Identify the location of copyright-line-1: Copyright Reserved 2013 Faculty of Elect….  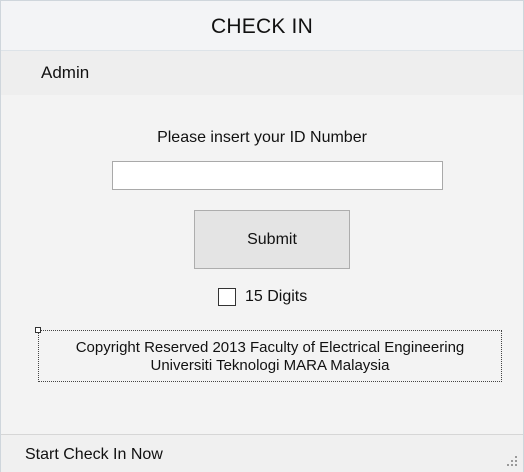
(270, 347).